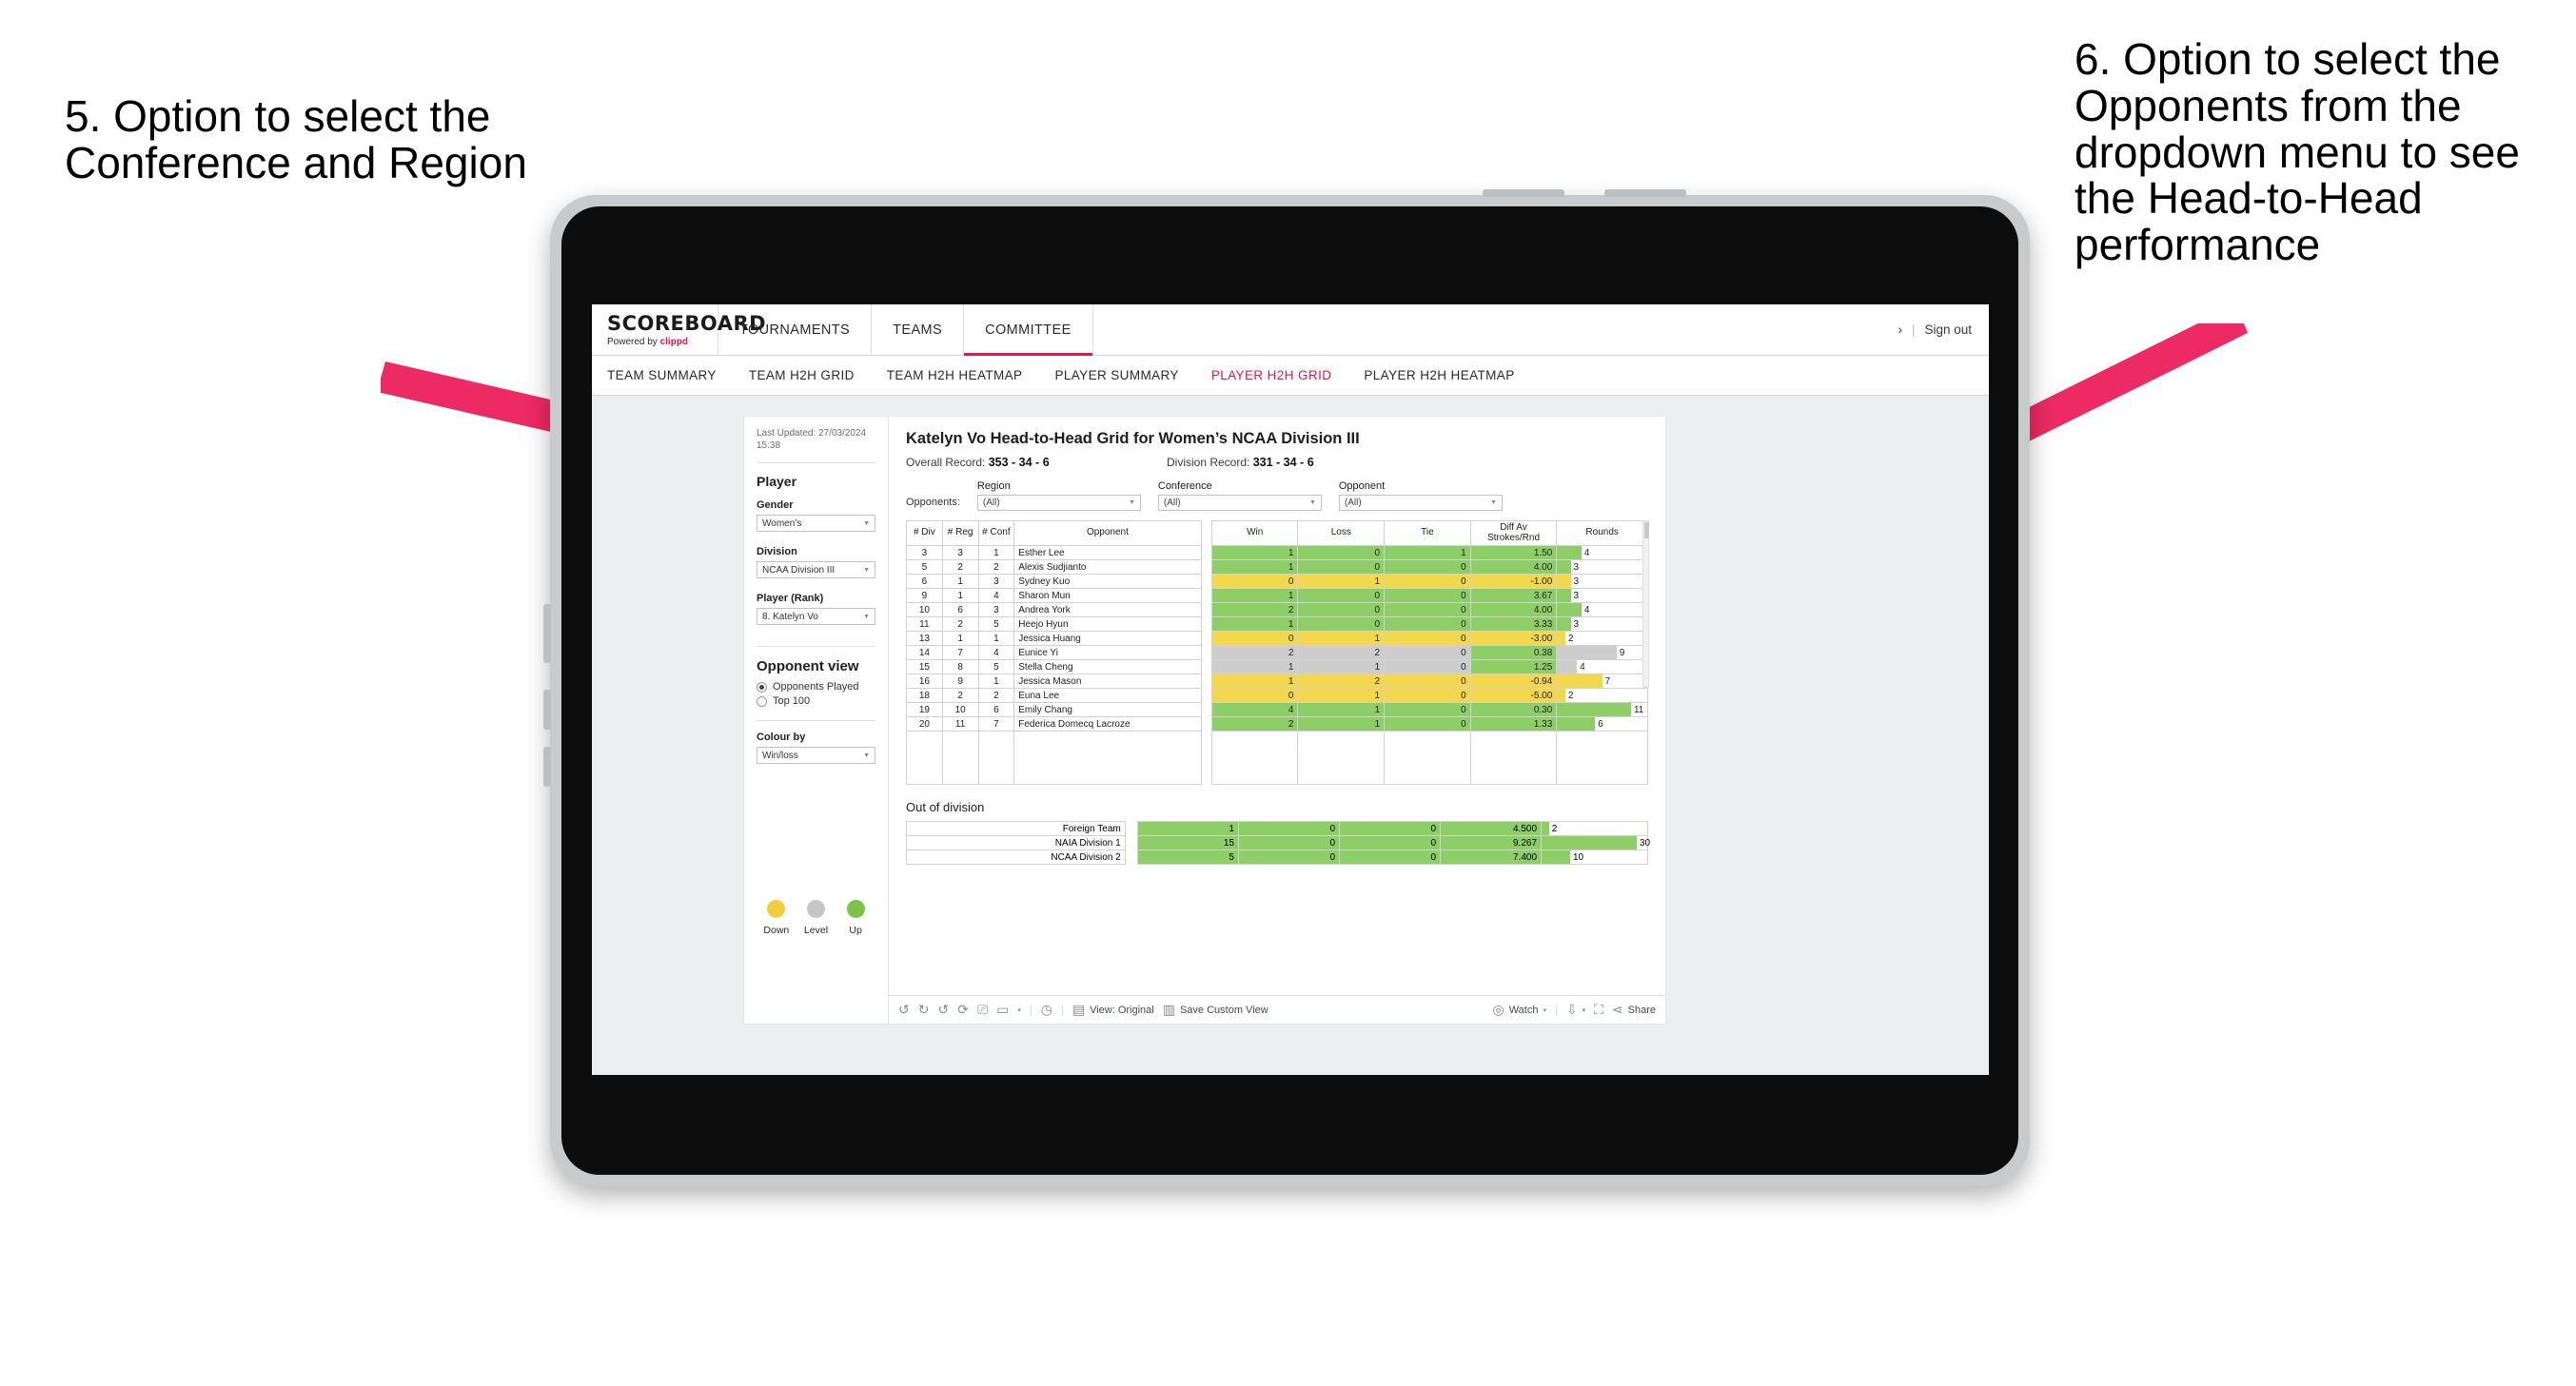  What do you see at coordinates (1254, 567) in the screenshot?
I see `cell-win: 1` at bounding box center [1254, 567].